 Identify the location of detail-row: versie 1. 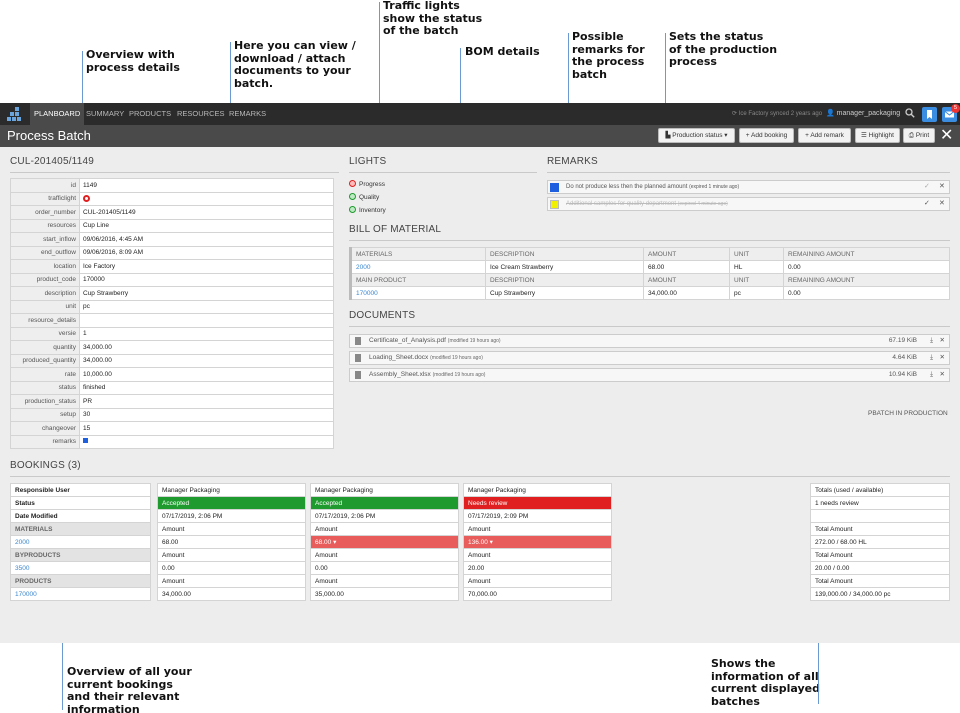
(172, 333).